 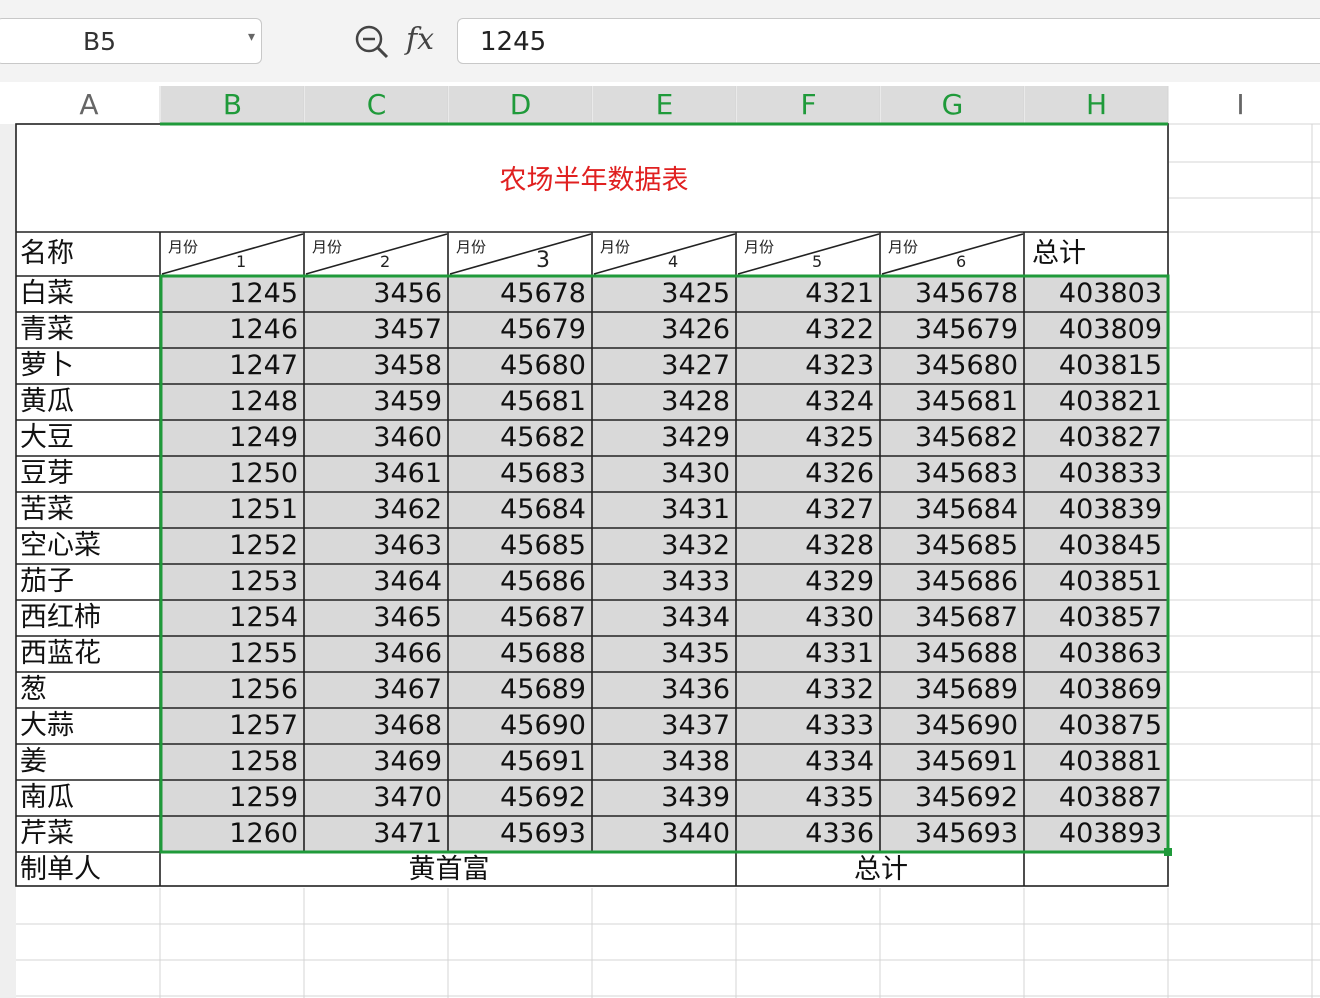 What do you see at coordinates (377, 438) in the screenshot?
I see `month-value-cell: 3460` at bounding box center [377, 438].